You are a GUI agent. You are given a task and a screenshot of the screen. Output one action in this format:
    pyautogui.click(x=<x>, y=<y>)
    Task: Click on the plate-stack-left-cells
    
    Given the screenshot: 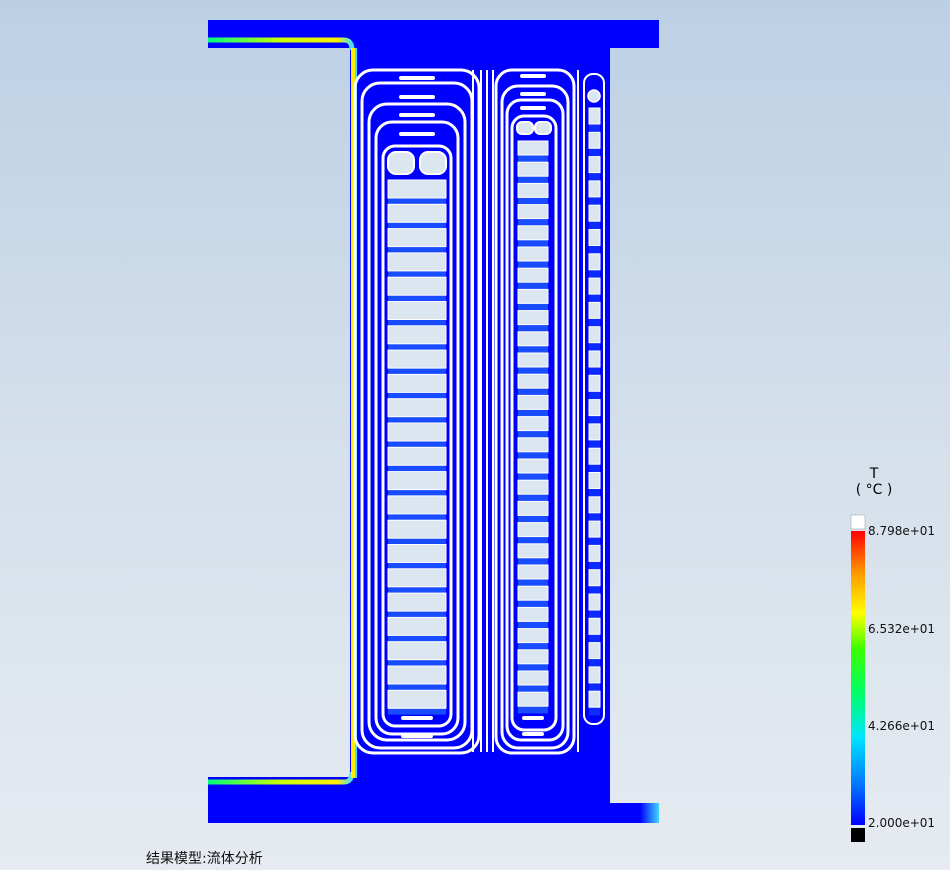 What is the action you would take?
    pyautogui.click(x=417, y=447)
    